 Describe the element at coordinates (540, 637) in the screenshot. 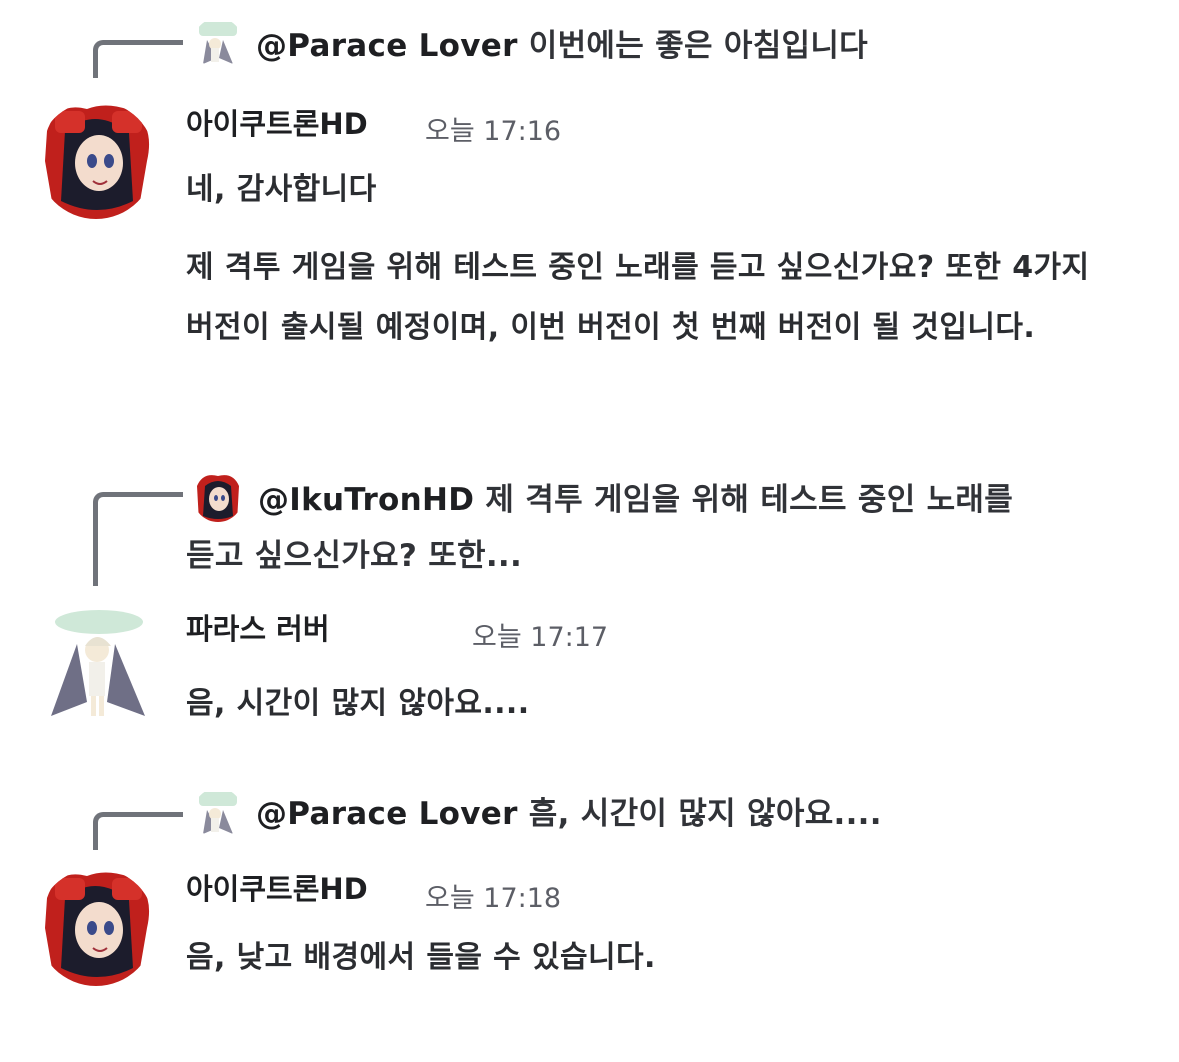

I see `message-timestamp: 오늘 17:17` at that location.